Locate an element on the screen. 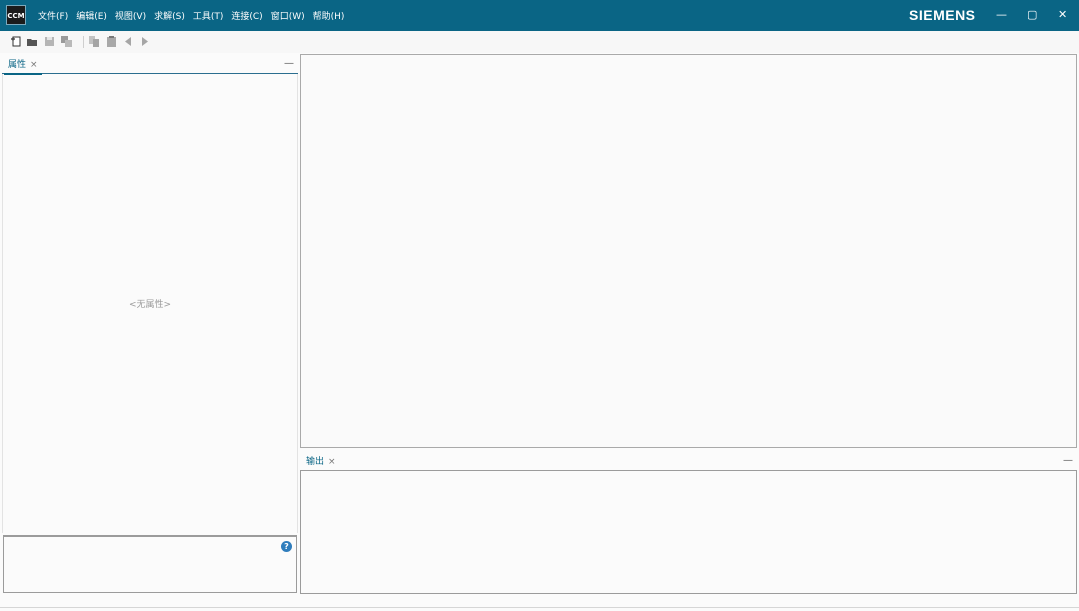 The image size is (1079, 611). app-logo: CCM is located at coordinates (16, 15).